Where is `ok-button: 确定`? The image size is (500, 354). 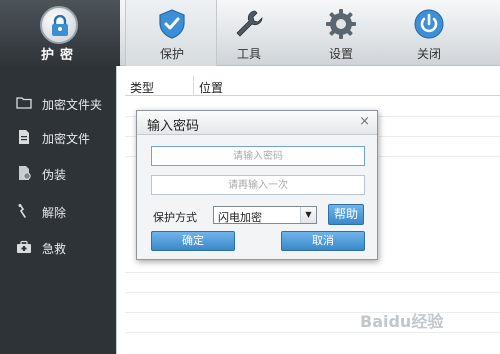
ok-button: 确定 is located at coordinates (193, 241).